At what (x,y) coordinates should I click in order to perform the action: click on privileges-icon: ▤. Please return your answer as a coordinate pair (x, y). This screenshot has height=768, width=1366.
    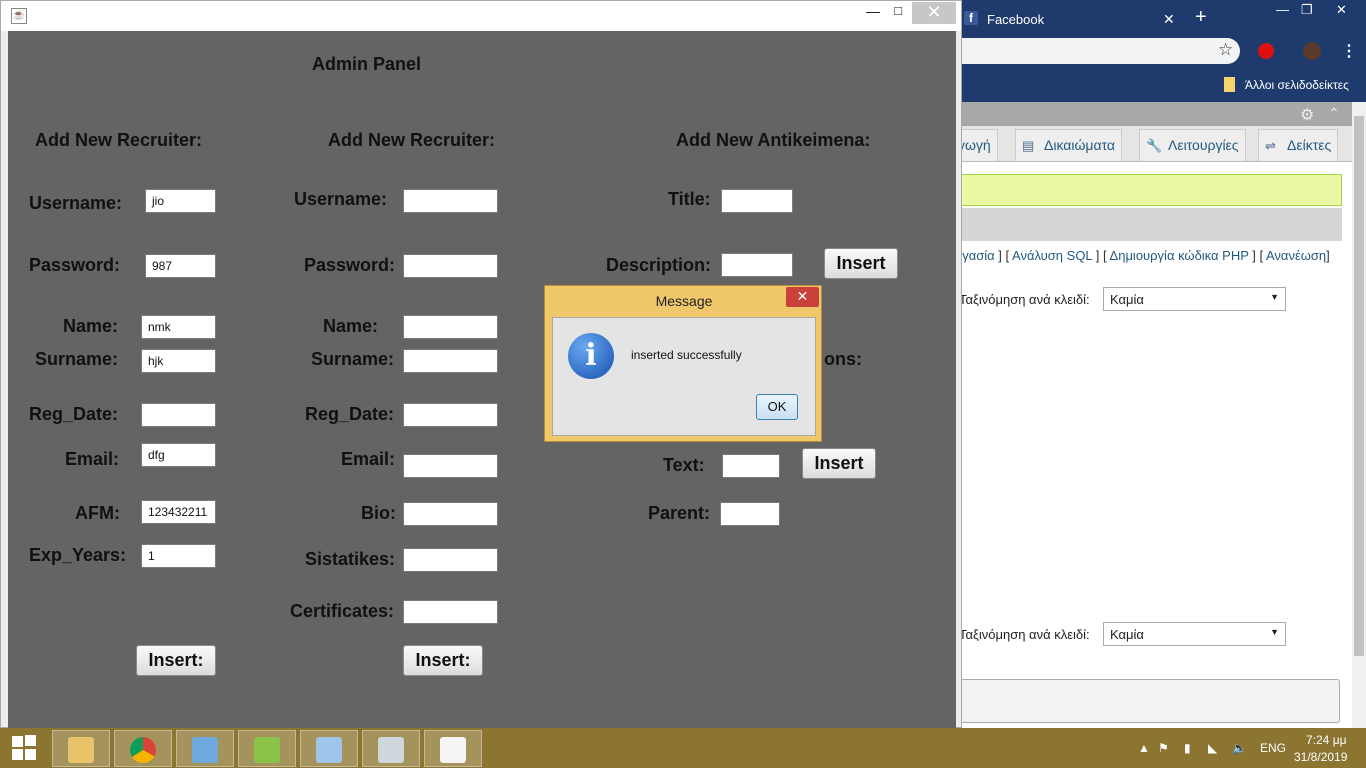
    Looking at the image, I should click on (1028, 145).